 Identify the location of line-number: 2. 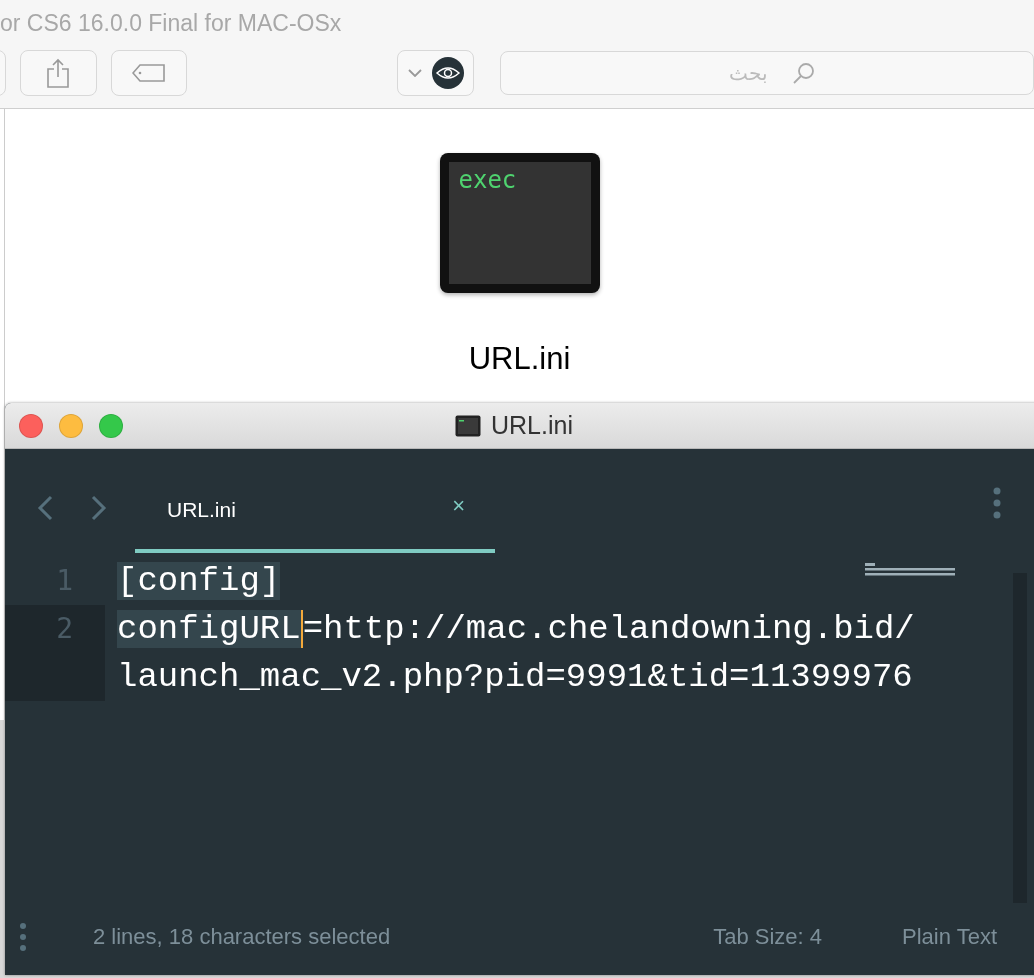
(64, 628).